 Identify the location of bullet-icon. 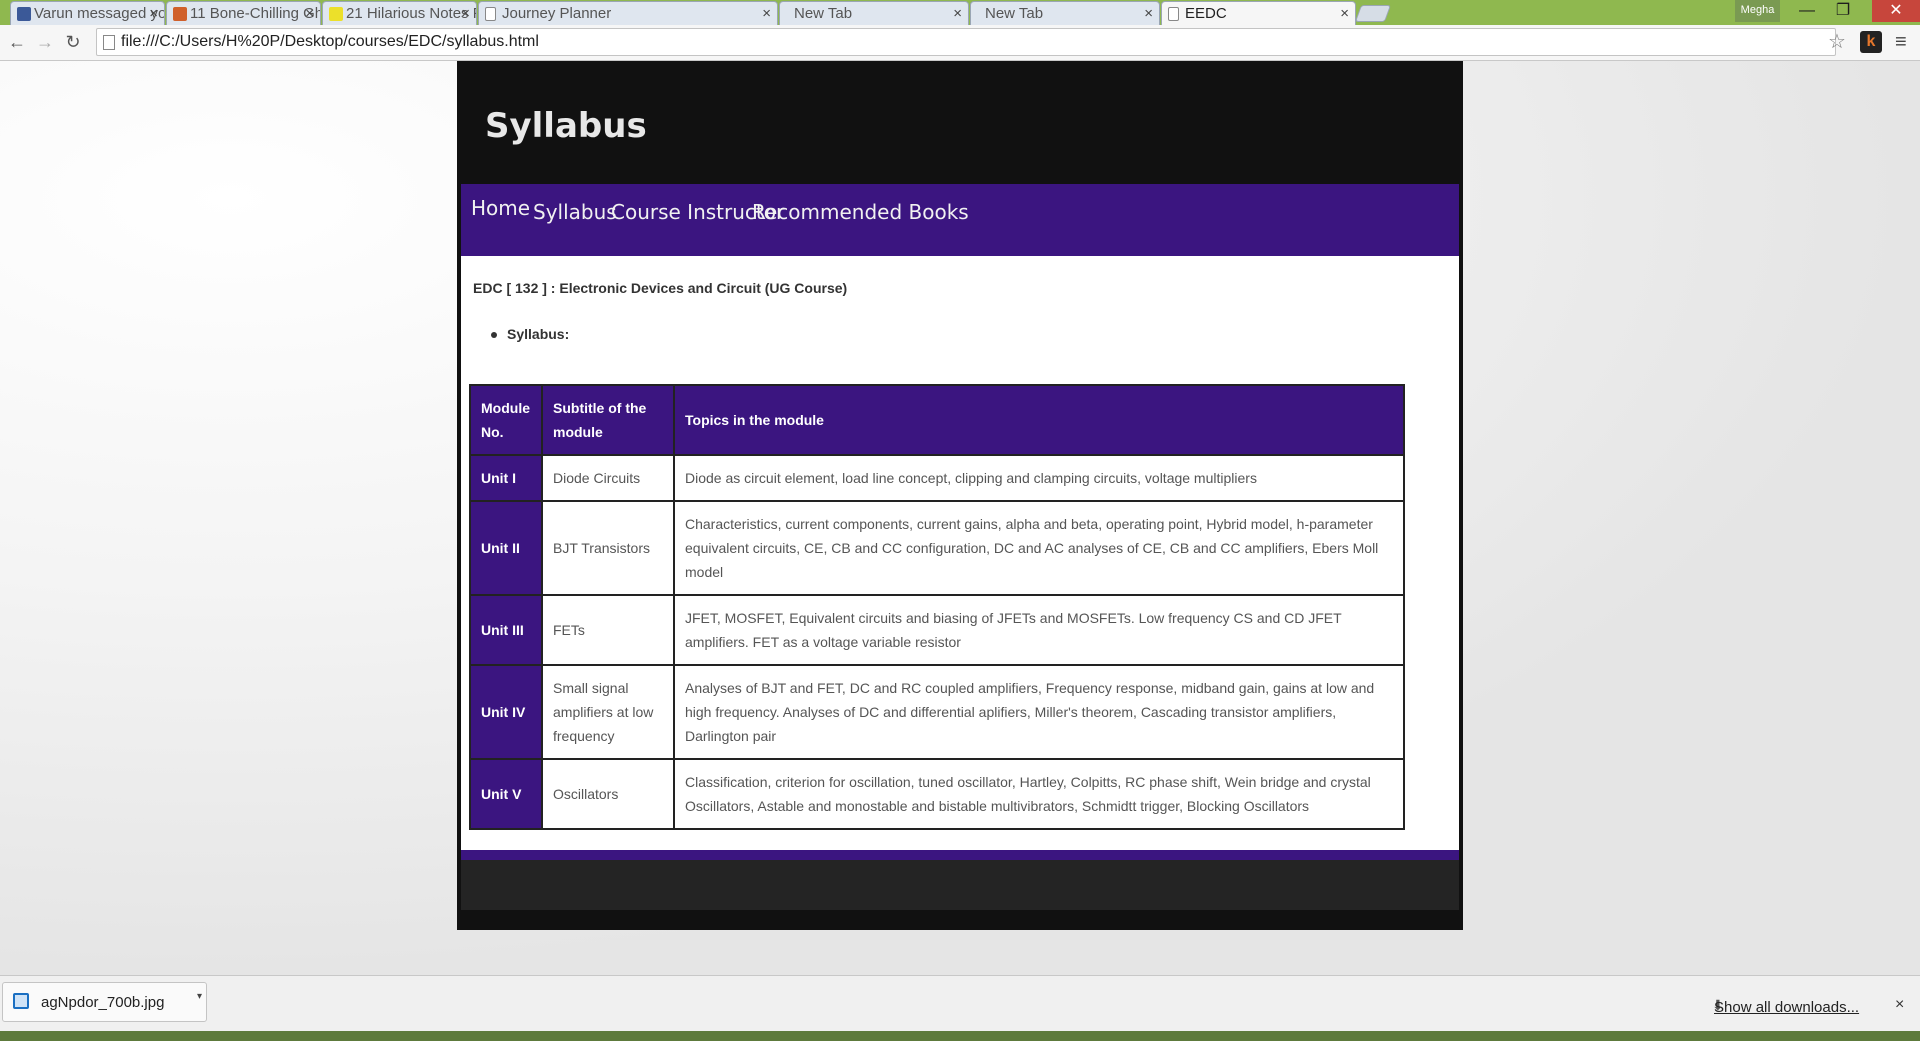
(494, 335).